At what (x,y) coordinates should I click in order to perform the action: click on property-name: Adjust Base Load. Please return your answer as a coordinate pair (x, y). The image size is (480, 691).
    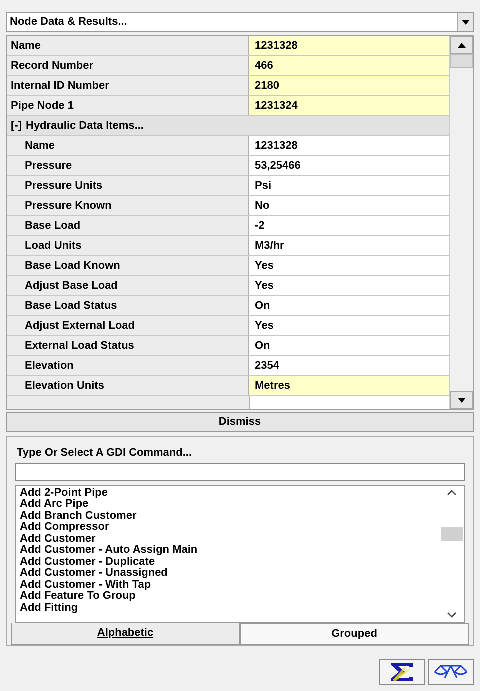
    Looking at the image, I should click on (128, 285).